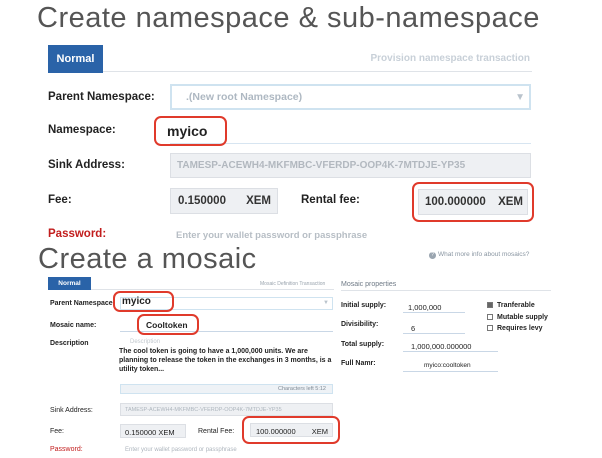  I want to click on parent-namespace-label: Parent Namespace:, so click(101, 97).